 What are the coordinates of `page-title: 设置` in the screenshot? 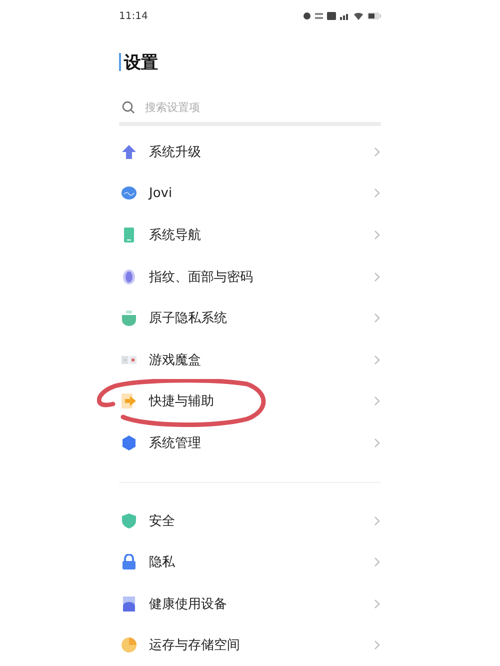 It's located at (141, 63).